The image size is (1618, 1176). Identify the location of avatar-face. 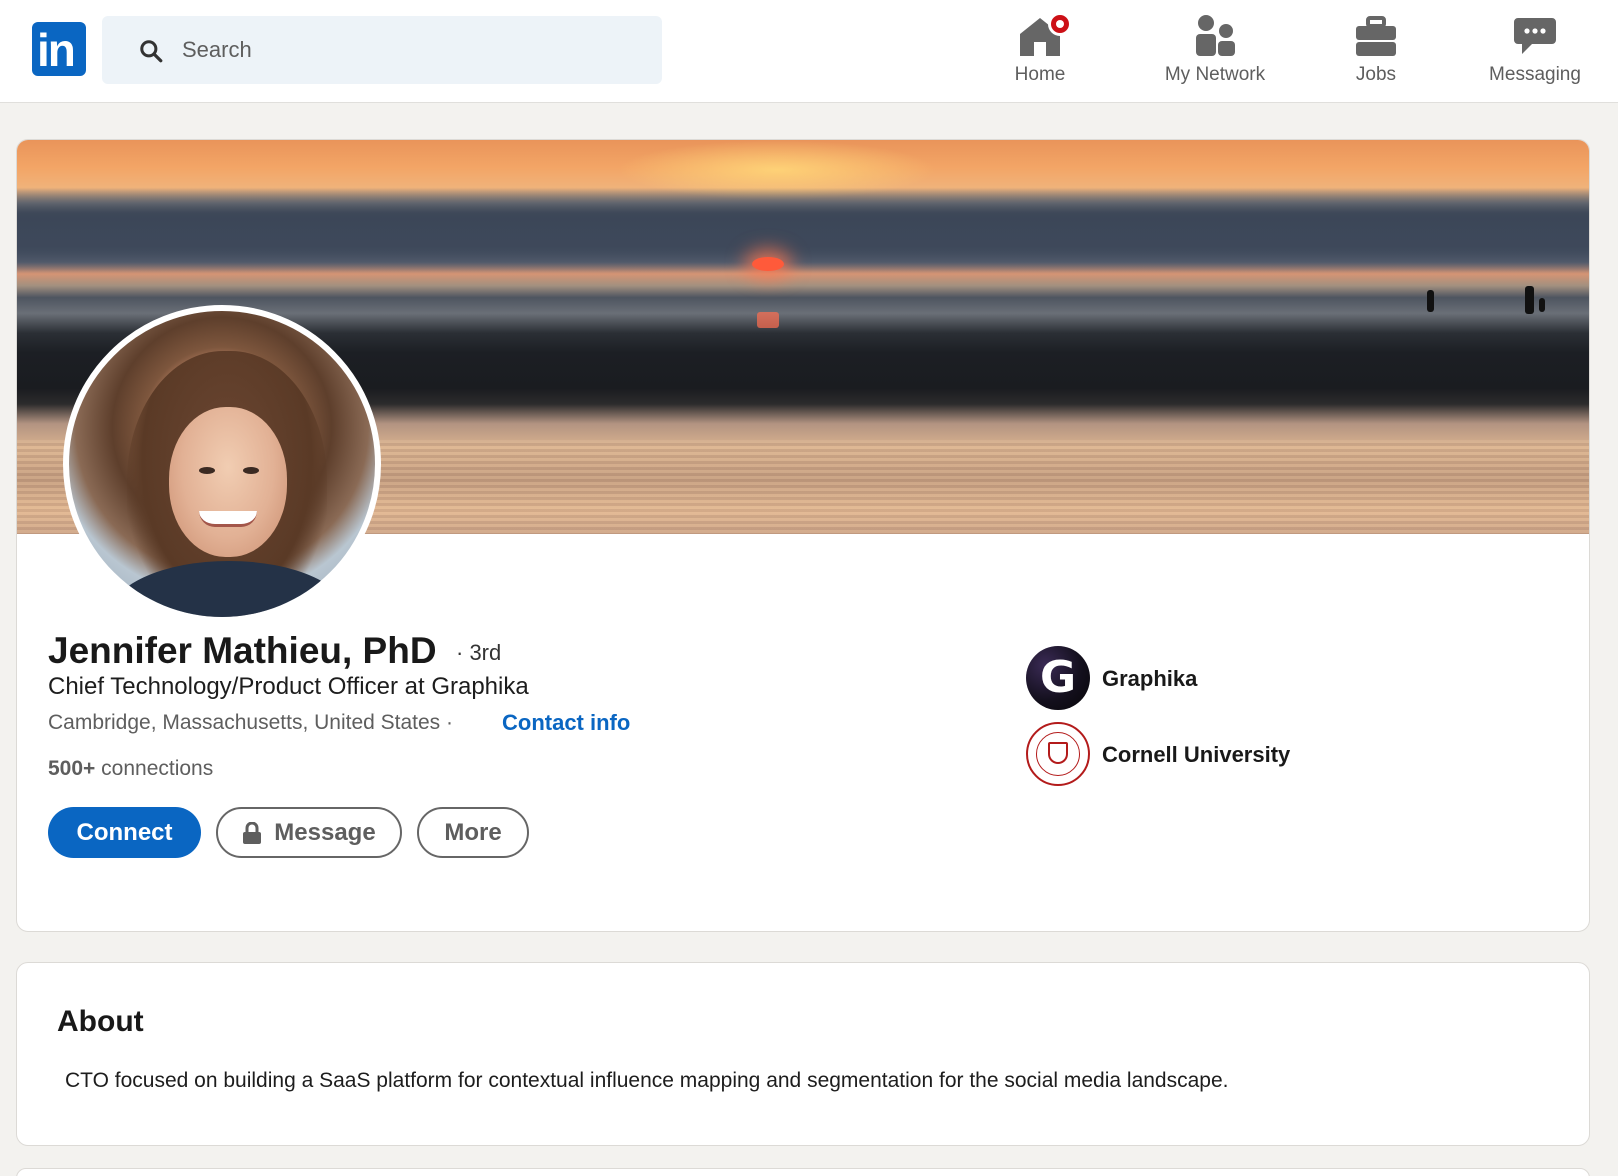
(228, 482).